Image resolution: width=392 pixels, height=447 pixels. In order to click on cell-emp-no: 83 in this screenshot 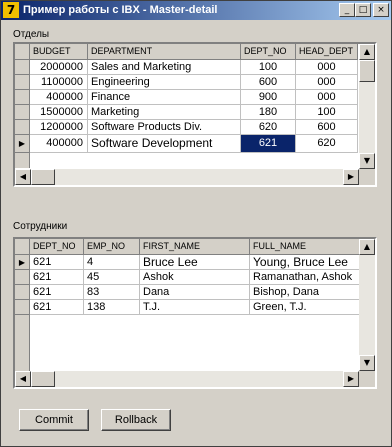, I will do `click(112, 292)`.